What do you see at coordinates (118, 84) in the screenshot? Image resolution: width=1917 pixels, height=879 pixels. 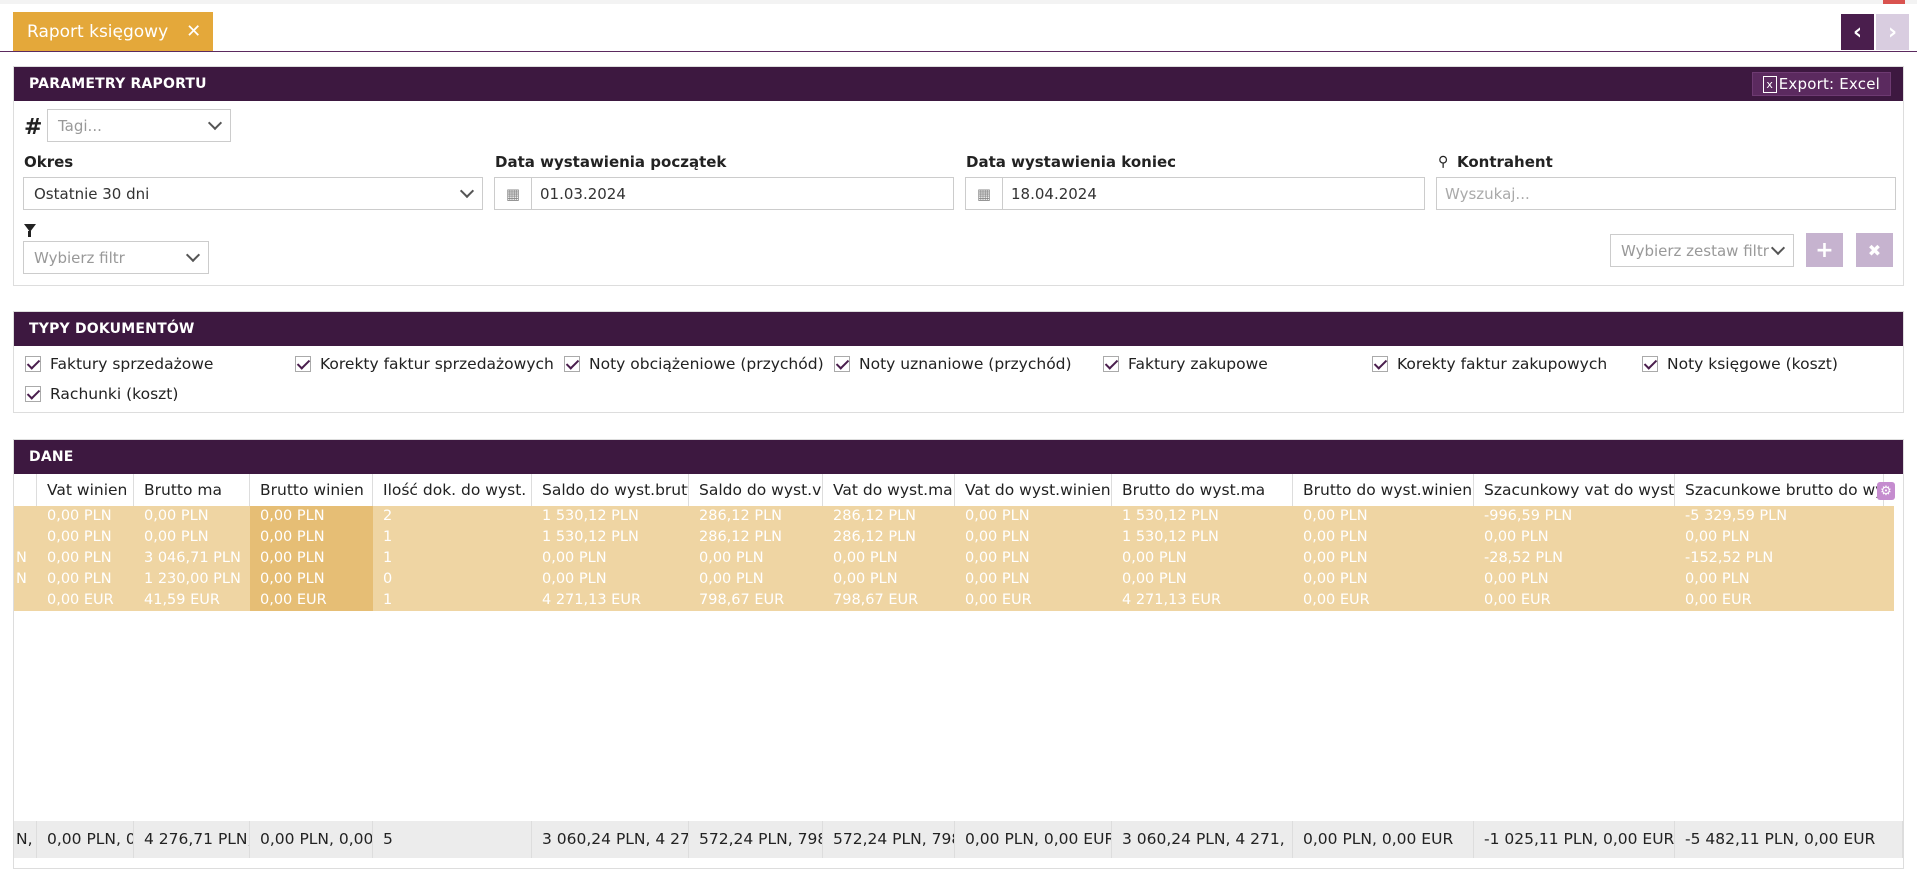 I see `params-title: PARAMETRY RAPORTU` at bounding box center [118, 84].